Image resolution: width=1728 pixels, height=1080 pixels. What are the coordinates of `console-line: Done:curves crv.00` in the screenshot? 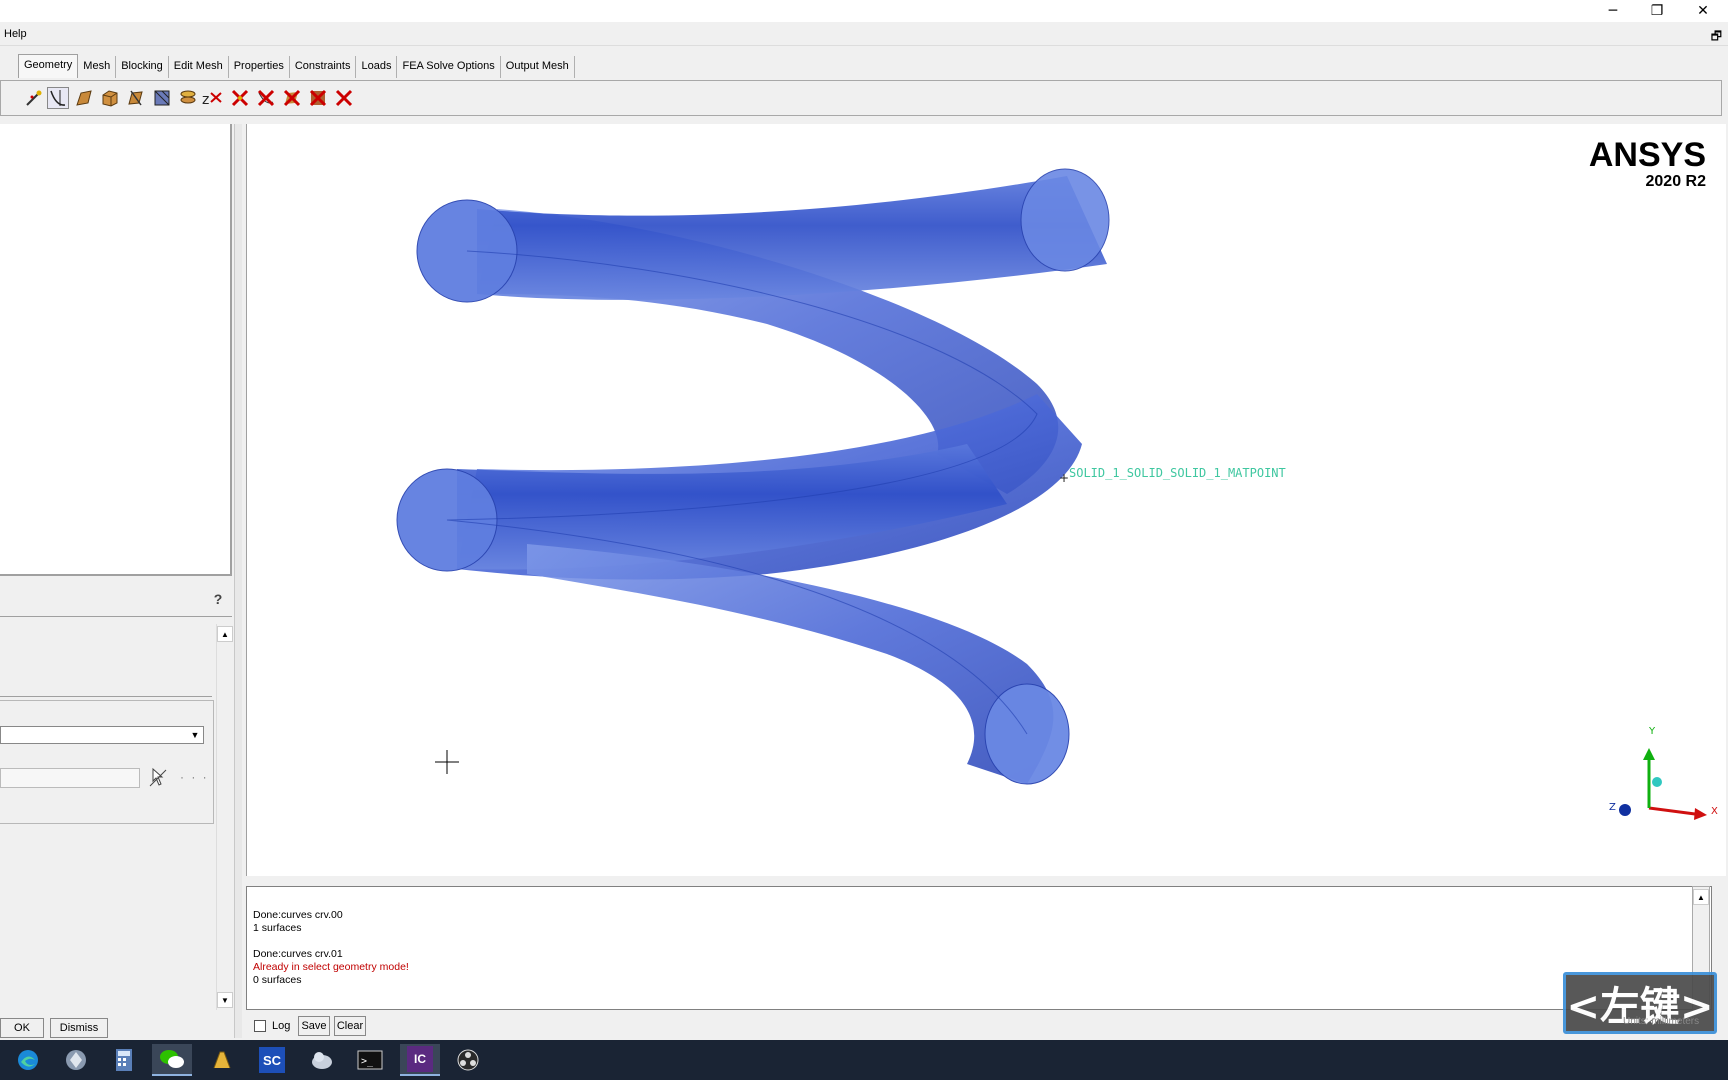 It's located at (298, 915).